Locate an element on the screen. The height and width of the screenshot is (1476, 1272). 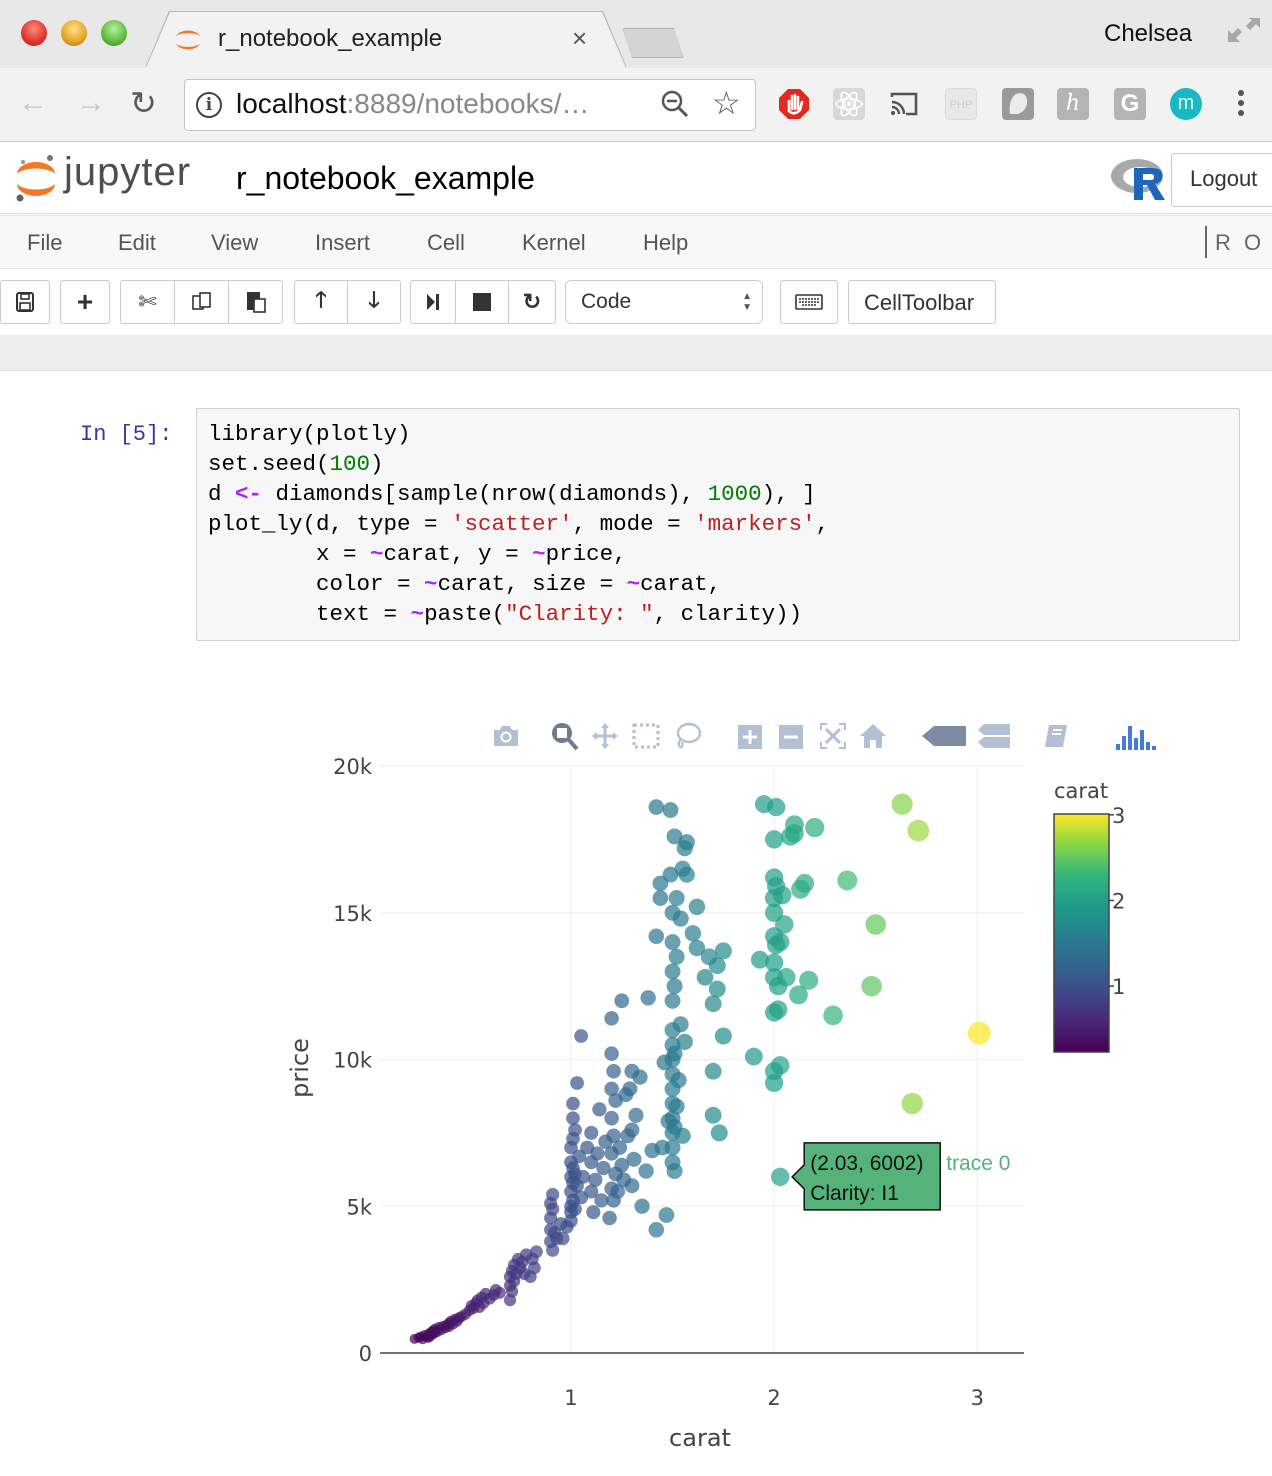
code-token: library(plotly) is located at coordinates (309, 434).